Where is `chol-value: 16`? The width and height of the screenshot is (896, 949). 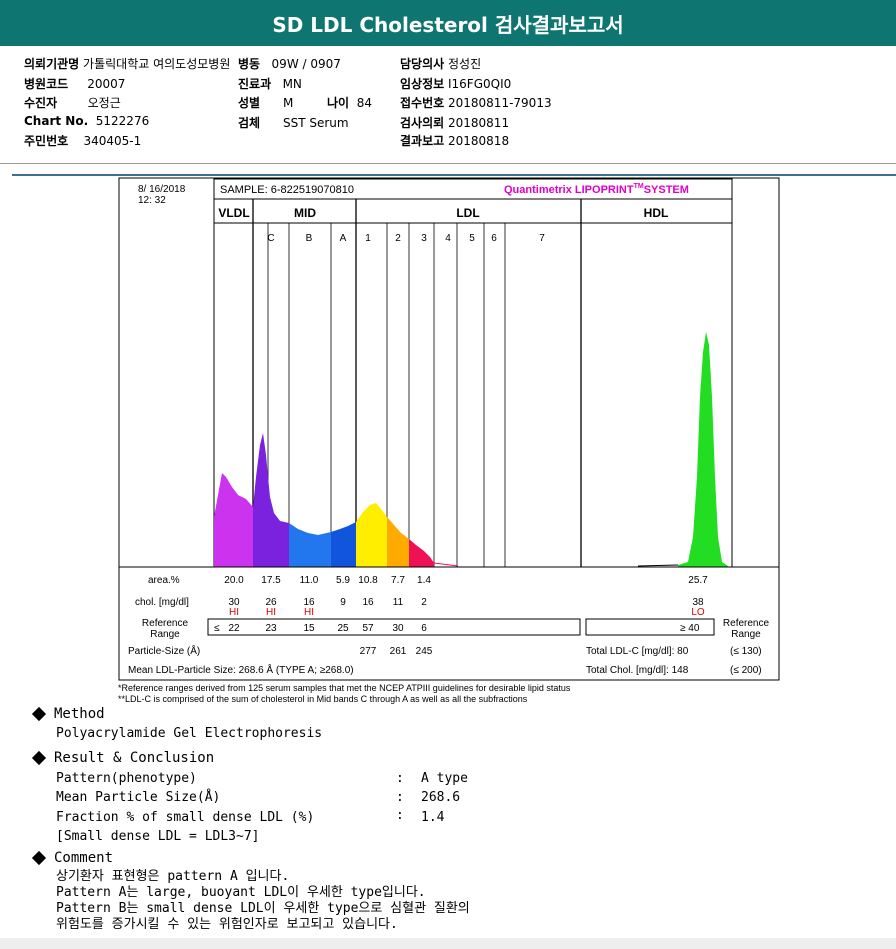
chol-value: 16 is located at coordinates (368, 602).